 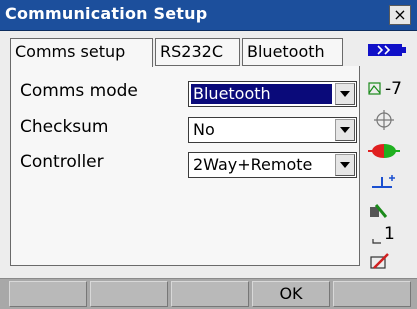 What do you see at coordinates (384, 151) in the screenshot?
I see `target-icon` at bounding box center [384, 151].